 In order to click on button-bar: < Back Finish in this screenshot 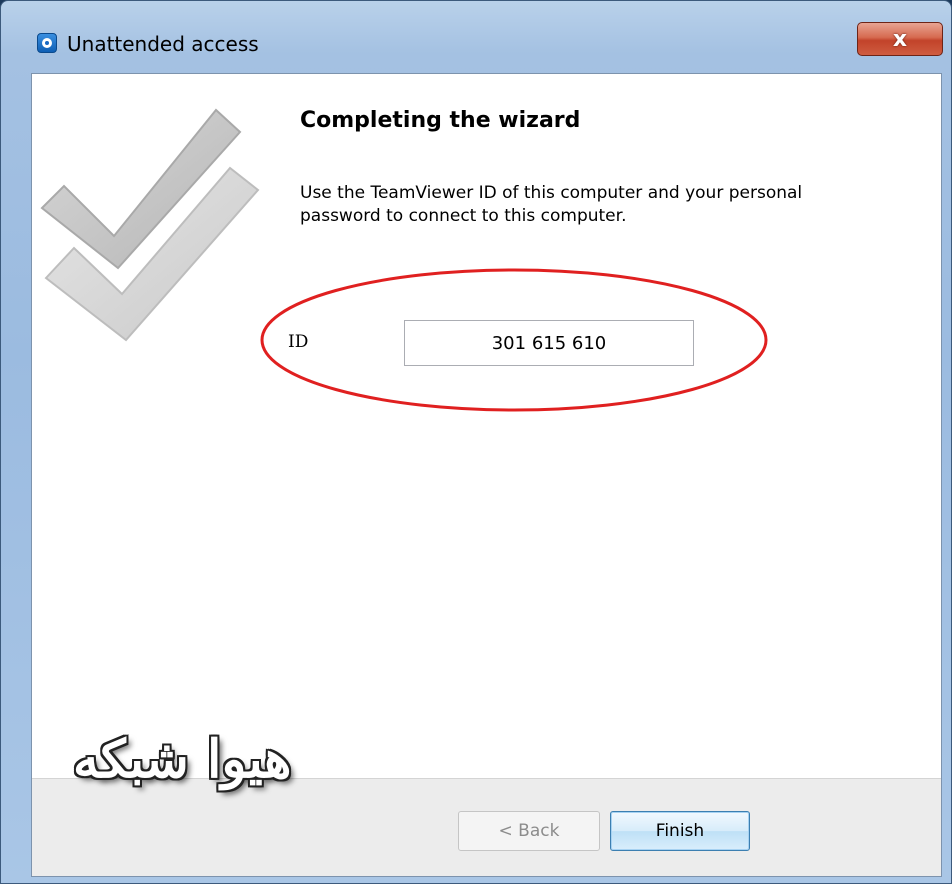, I will do `click(486, 827)`.